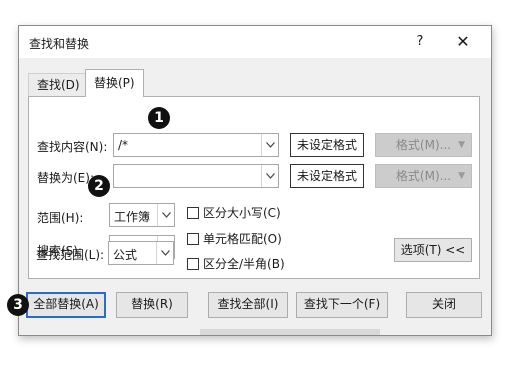  What do you see at coordinates (65, 178) in the screenshot?
I see `replace-with-label: 替换为(E):` at bounding box center [65, 178].